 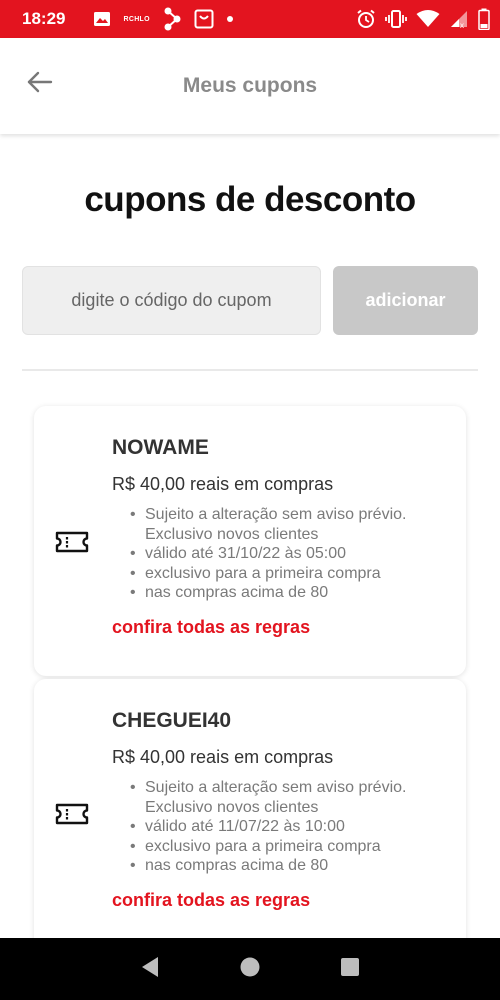 I want to click on app-title: Meus cupons, so click(x=250, y=85).